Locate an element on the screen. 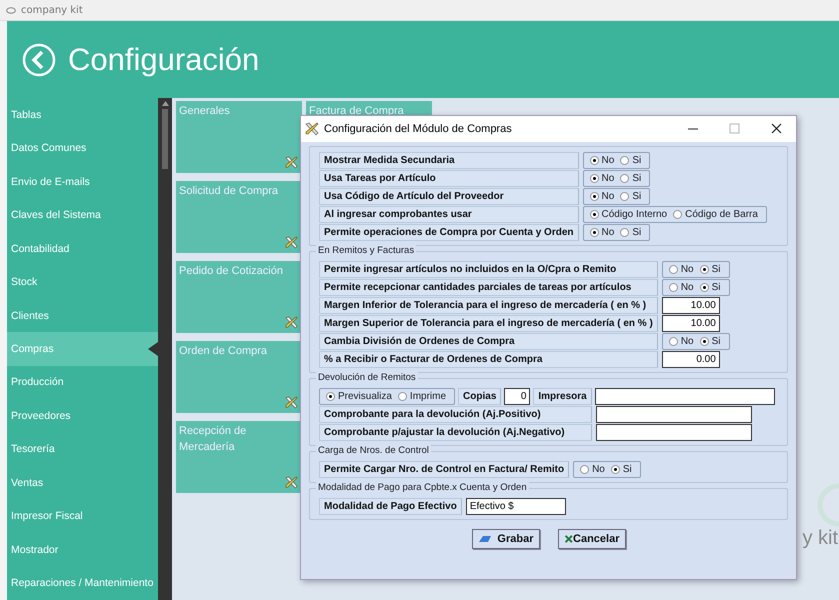 Image resolution: width=839 pixels, height=600 pixels. number-field: 0.00 is located at coordinates (691, 359).